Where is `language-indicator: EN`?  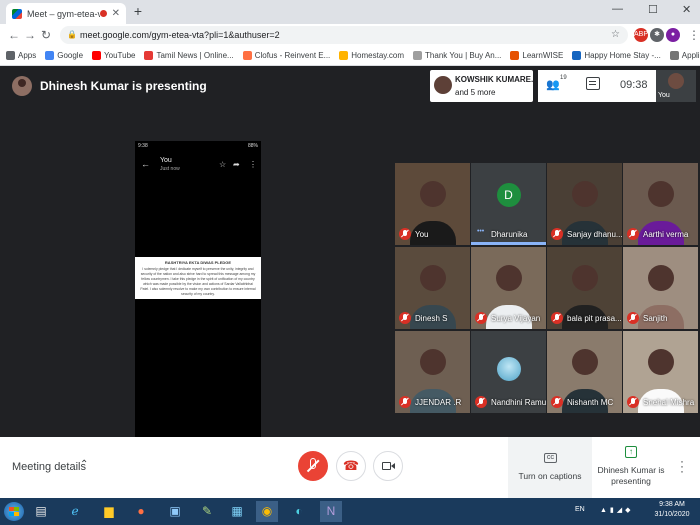
language-indicator: EN is located at coordinates (580, 509).